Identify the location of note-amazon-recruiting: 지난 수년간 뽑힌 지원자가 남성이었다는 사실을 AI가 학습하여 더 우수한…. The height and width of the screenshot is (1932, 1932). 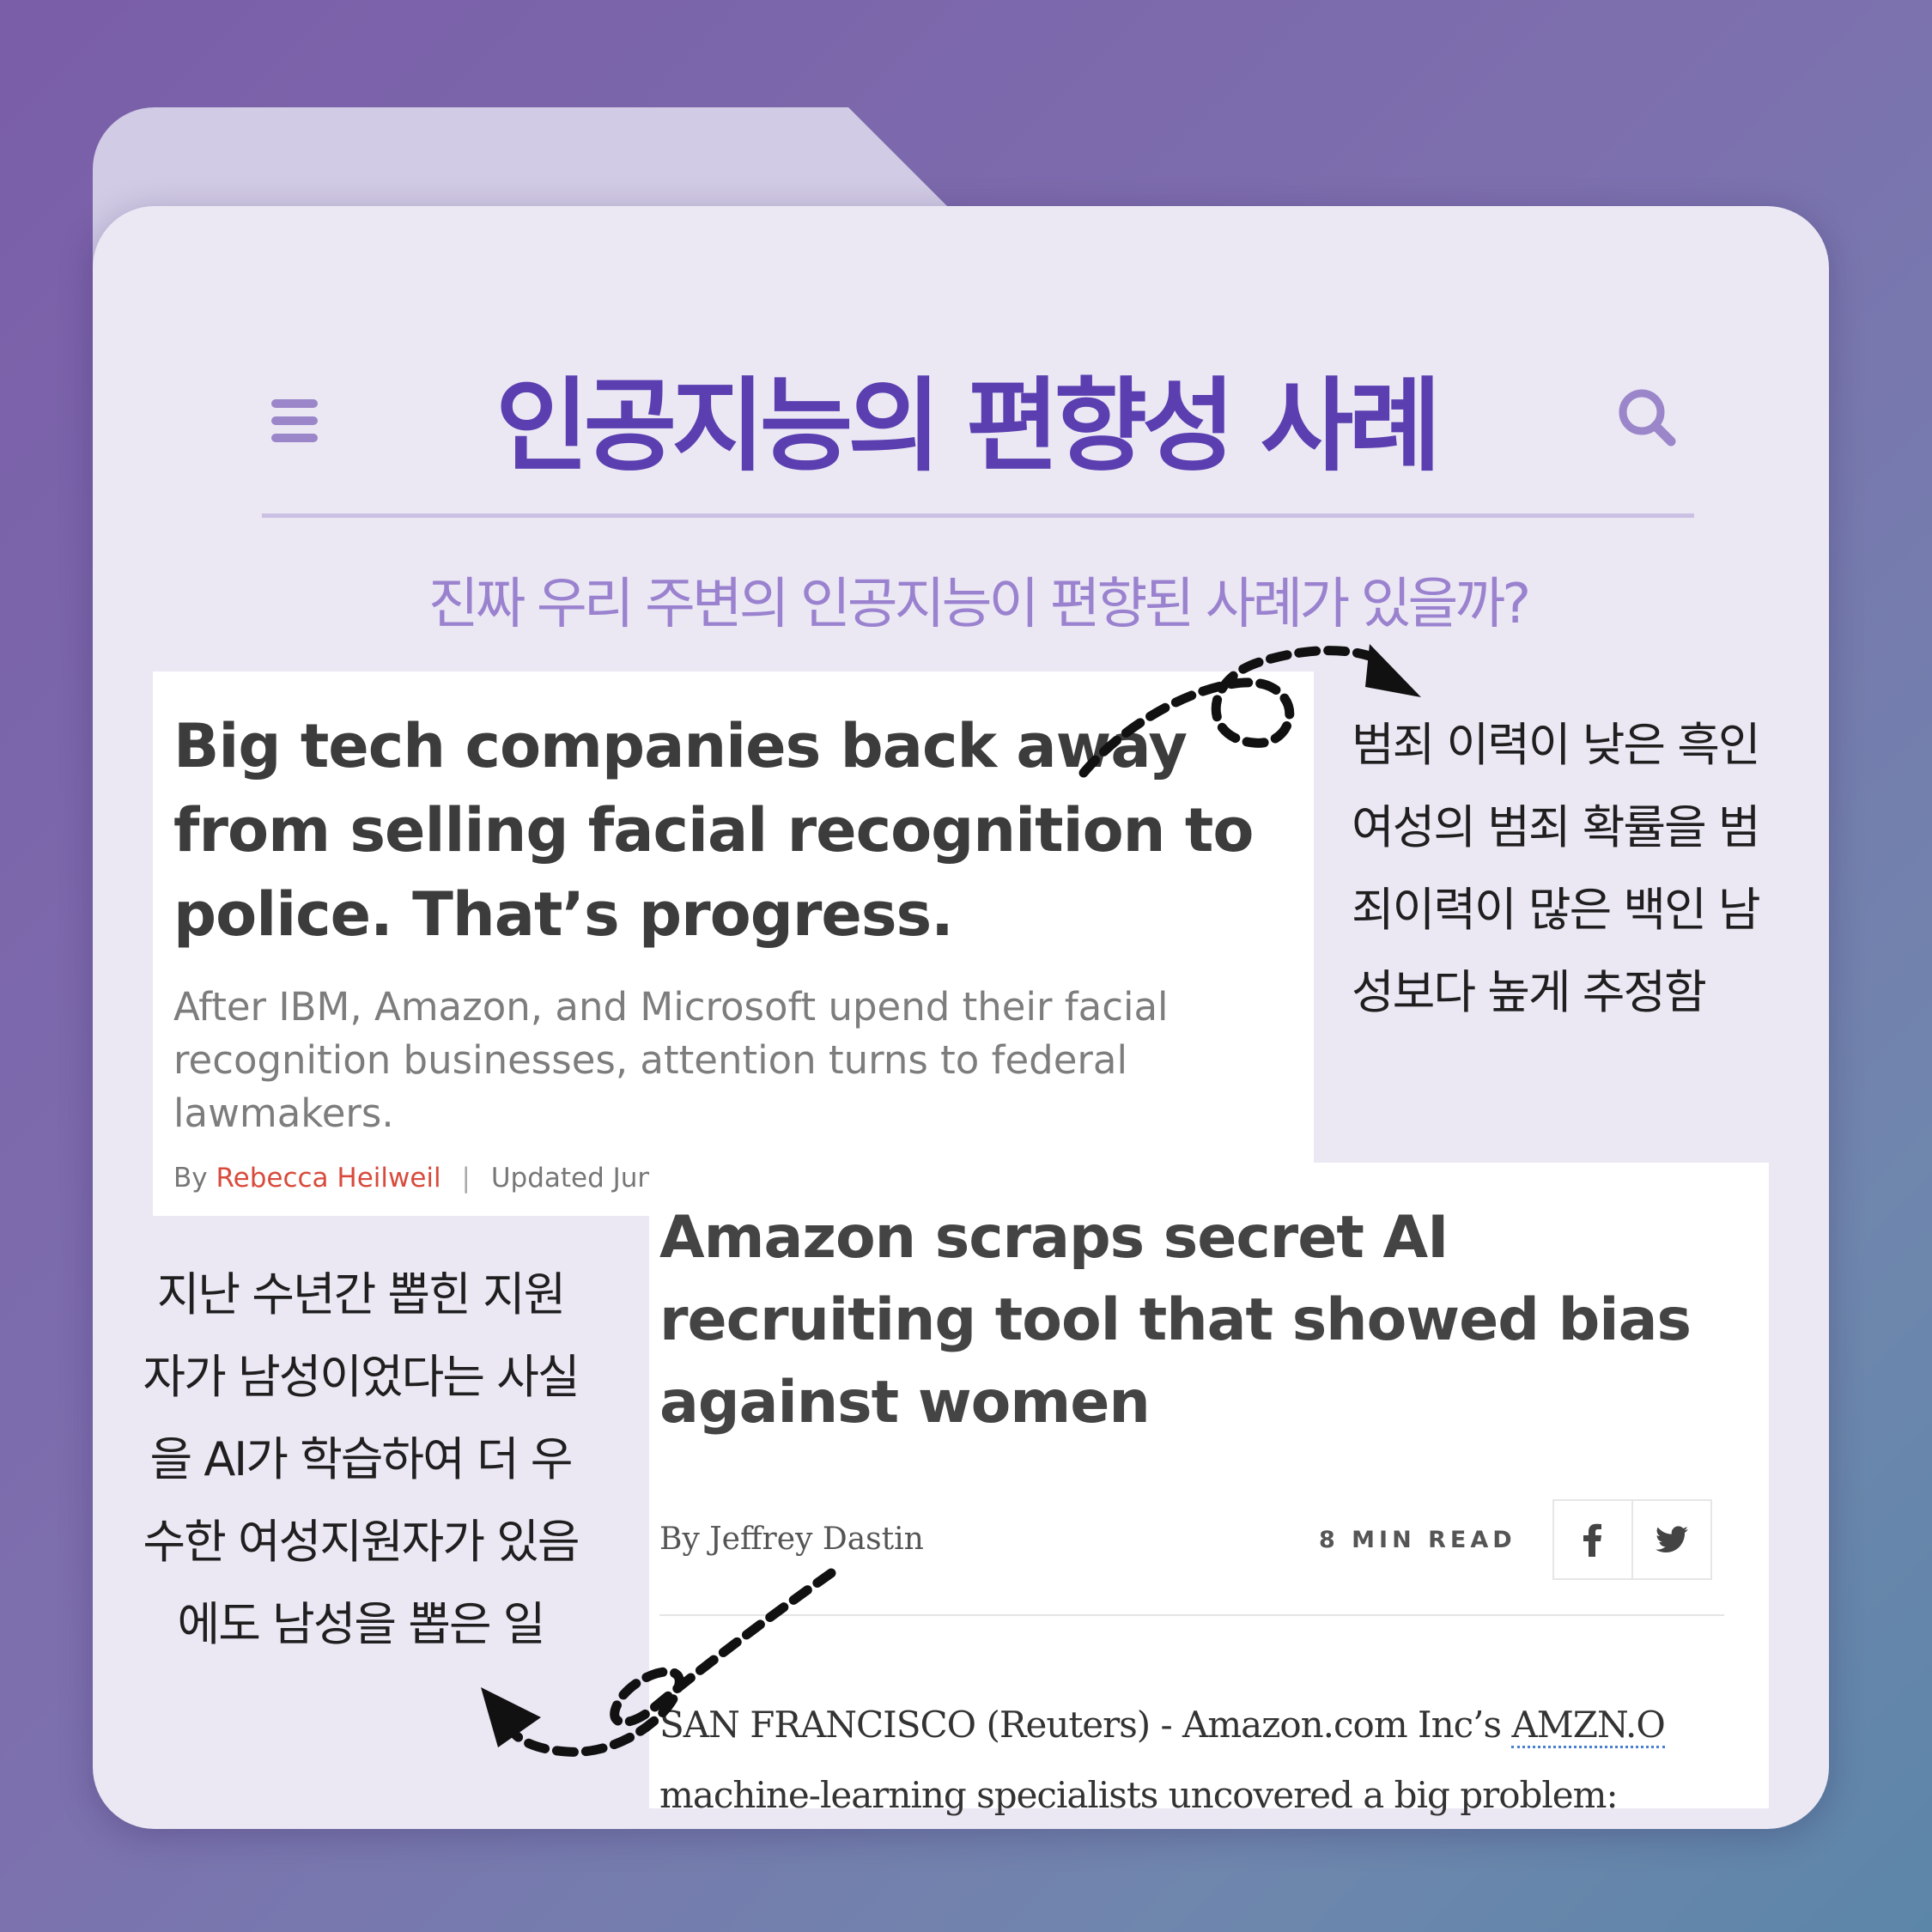
(361, 1459).